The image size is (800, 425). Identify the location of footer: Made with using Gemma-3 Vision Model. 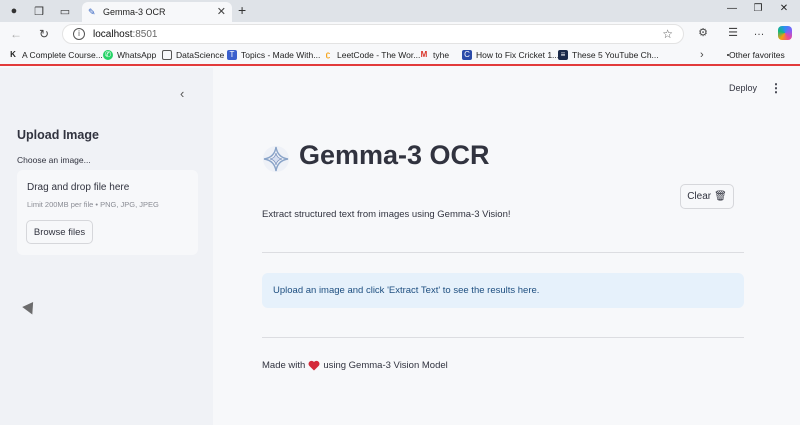
(355, 365).